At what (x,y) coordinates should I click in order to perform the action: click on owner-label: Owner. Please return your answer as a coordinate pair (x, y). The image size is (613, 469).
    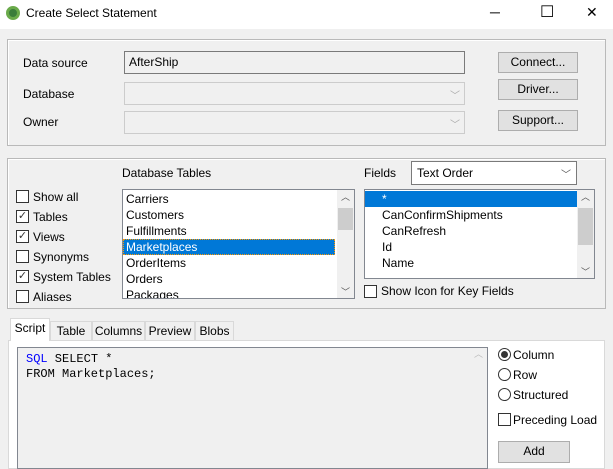
    Looking at the image, I should click on (41, 122).